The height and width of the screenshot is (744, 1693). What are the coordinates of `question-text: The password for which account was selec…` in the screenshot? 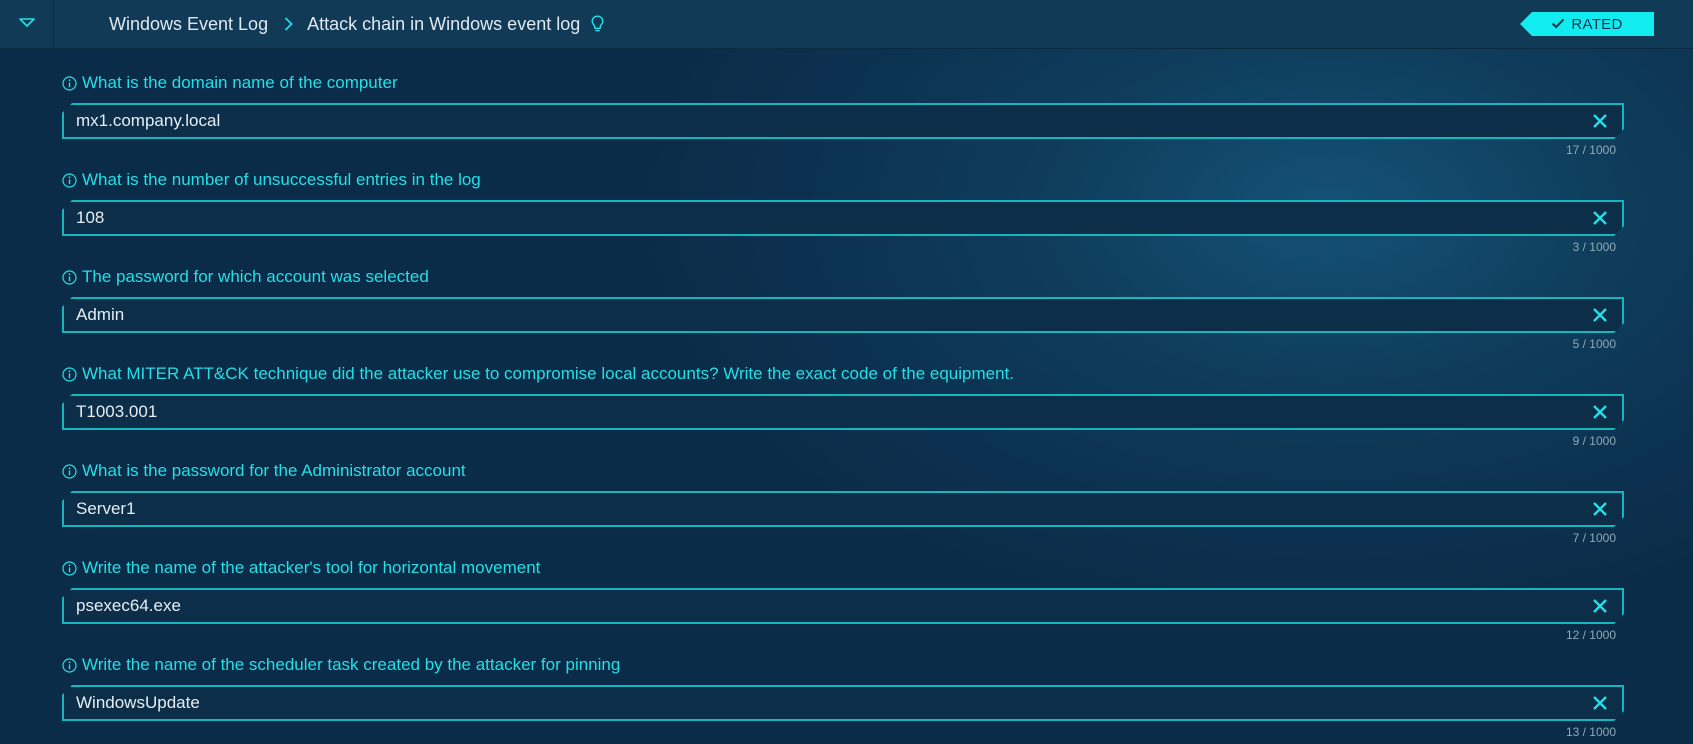 It's located at (255, 276).